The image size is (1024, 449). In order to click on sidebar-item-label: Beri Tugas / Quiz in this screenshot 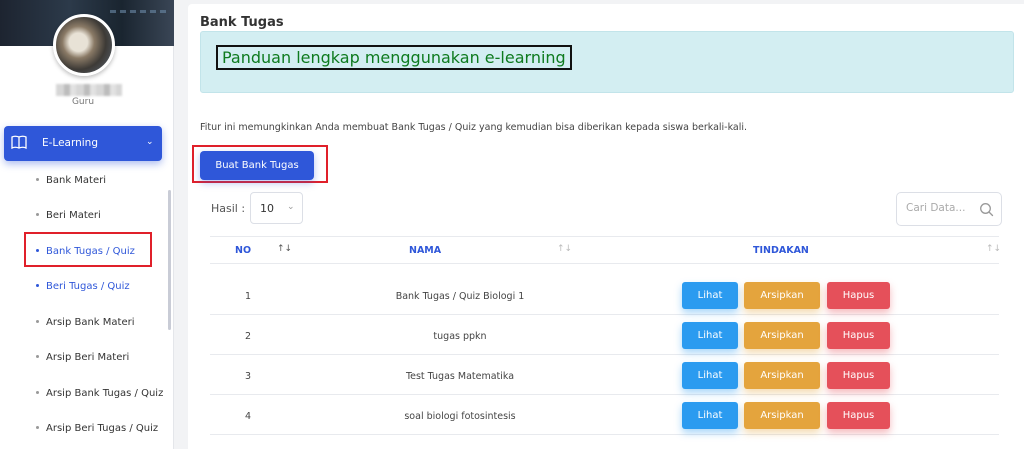, I will do `click(88, 286)`.